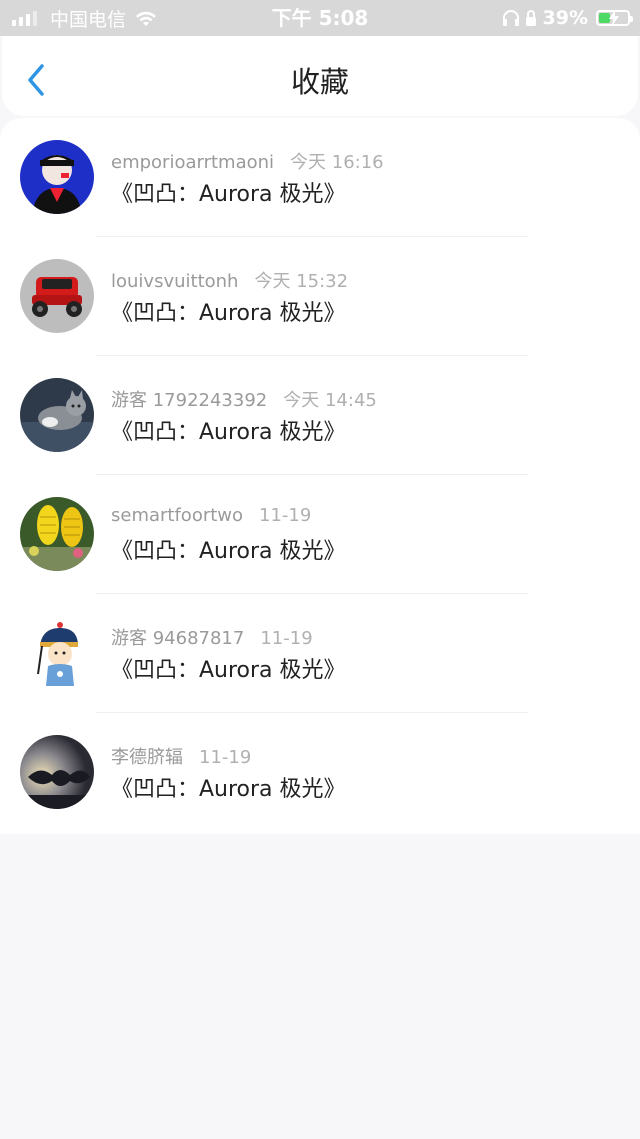  Describe the element at coordinates (301, 281) in the screenshot. I see `timestamp: 今天 15:32` at that location.